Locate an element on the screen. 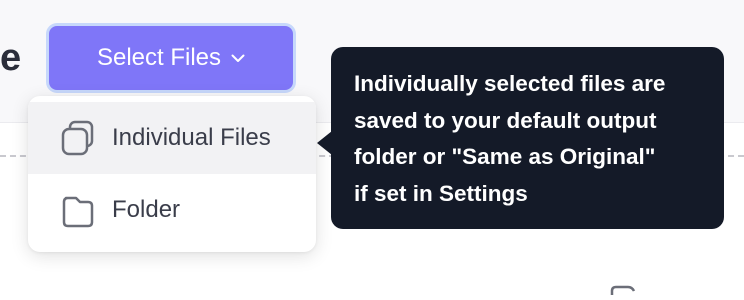 Image resolution: width=744 pixels, height=300 pixels. menu-item-label: Individual Files is located at coordinates (191, 137).